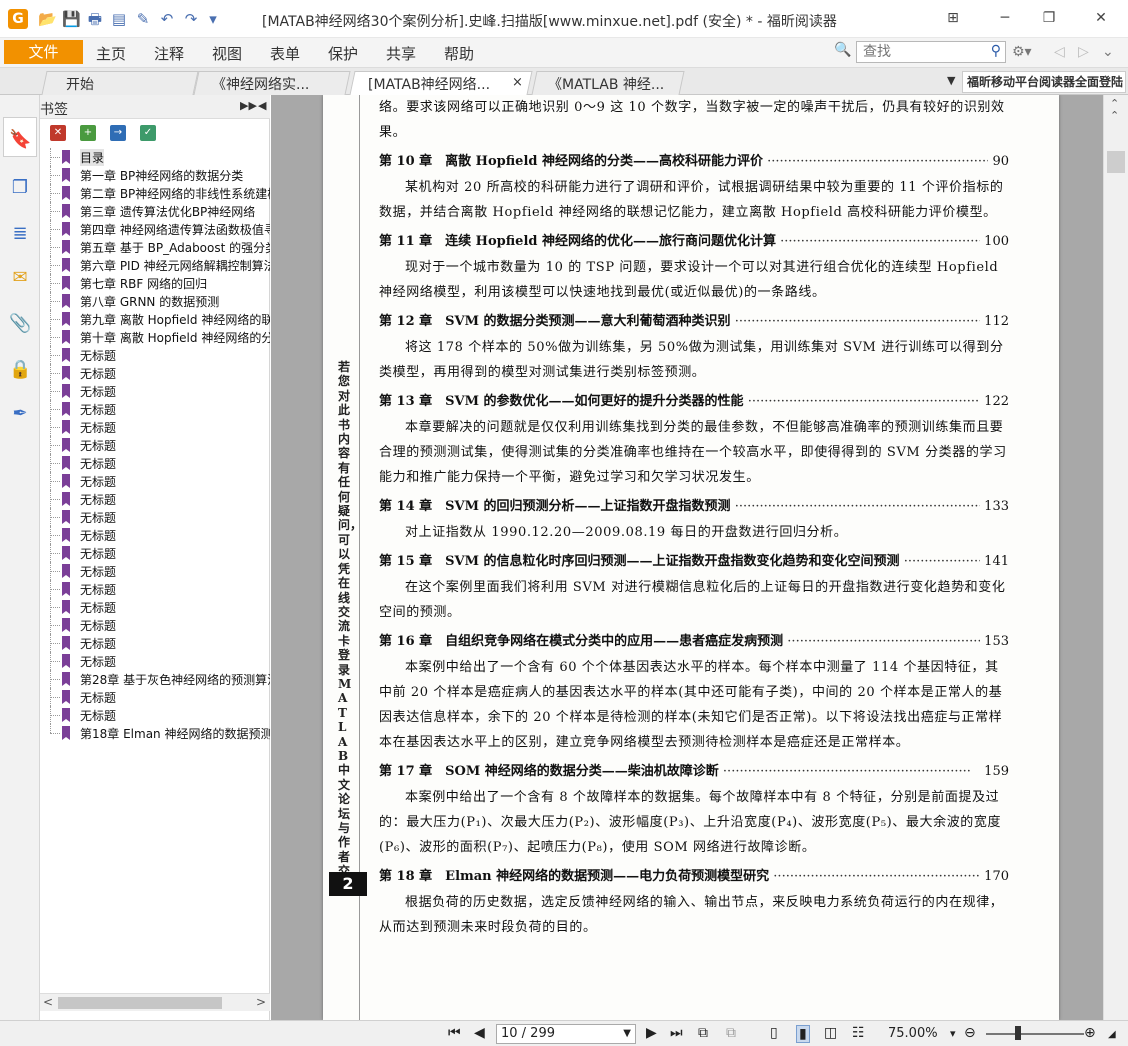 This screenshot has height=1046, width=1128. Describe the element at coordinates (261, 1002) in the screenshot. I see `scroll-right-icon: >` at that location.